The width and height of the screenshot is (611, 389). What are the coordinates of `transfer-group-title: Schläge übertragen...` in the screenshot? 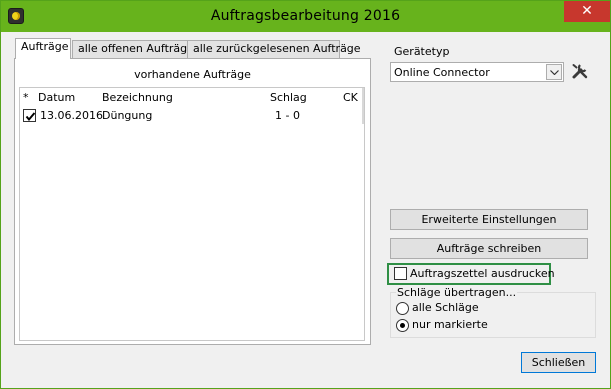 It's located at (457, 292).